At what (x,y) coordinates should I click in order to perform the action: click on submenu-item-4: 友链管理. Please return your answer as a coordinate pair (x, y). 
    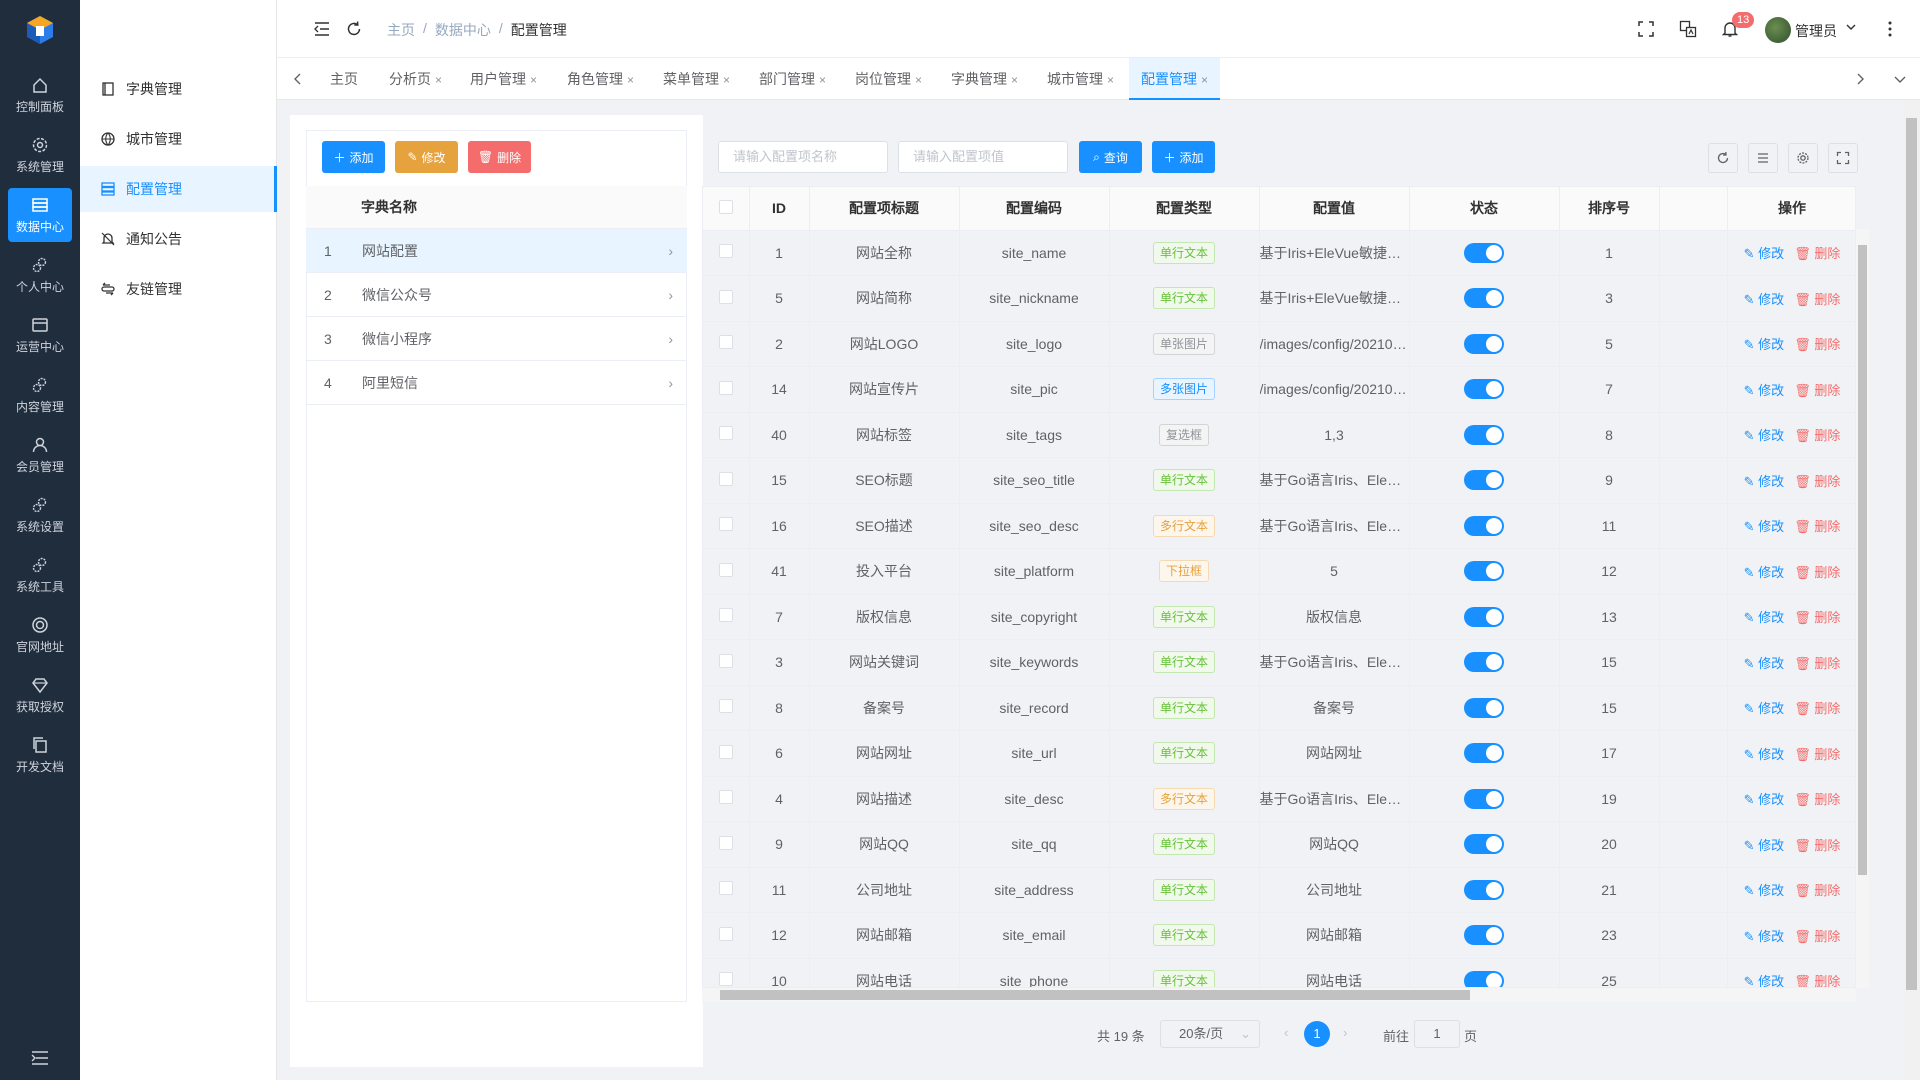
    Looking at the image, I should click on (178, 289).